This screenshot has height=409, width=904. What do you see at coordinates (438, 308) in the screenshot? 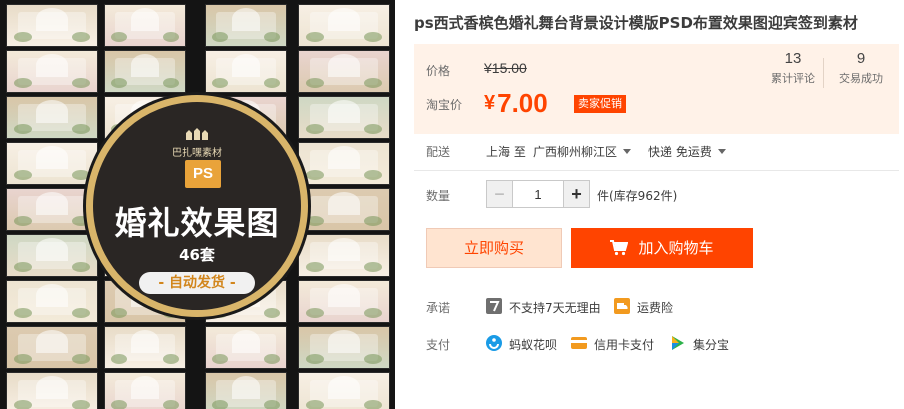
I see `promise-label: 承诺` at bounding box center [438, 308].